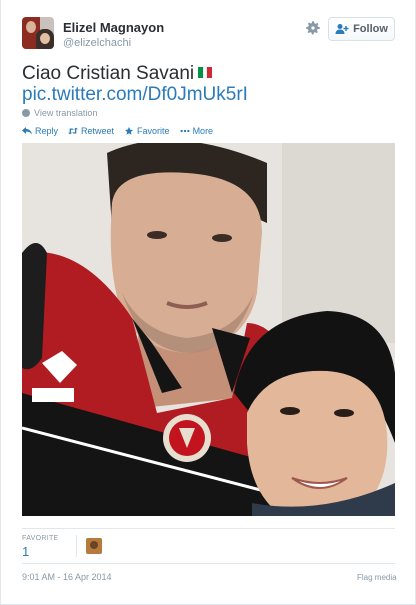 This screenshot has height=605, width=416. I want to click on stats-divider-top, so click(208, 528).